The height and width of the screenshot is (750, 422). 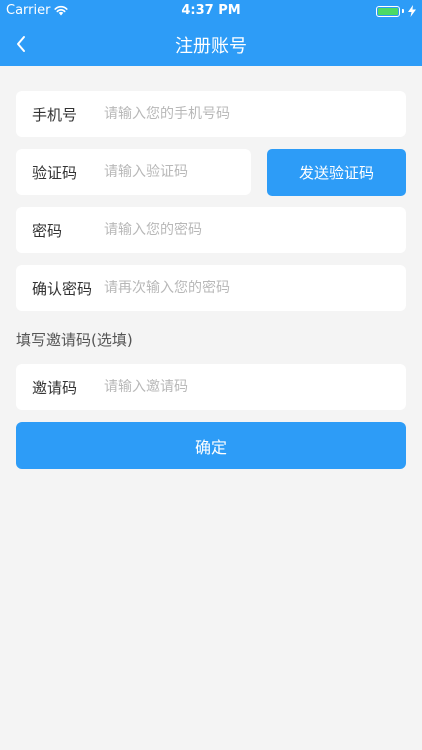 What do you see at coordinates (249, 288) in the screenshot?
I see `confirm-password-input` at bounding box center [249, 288].